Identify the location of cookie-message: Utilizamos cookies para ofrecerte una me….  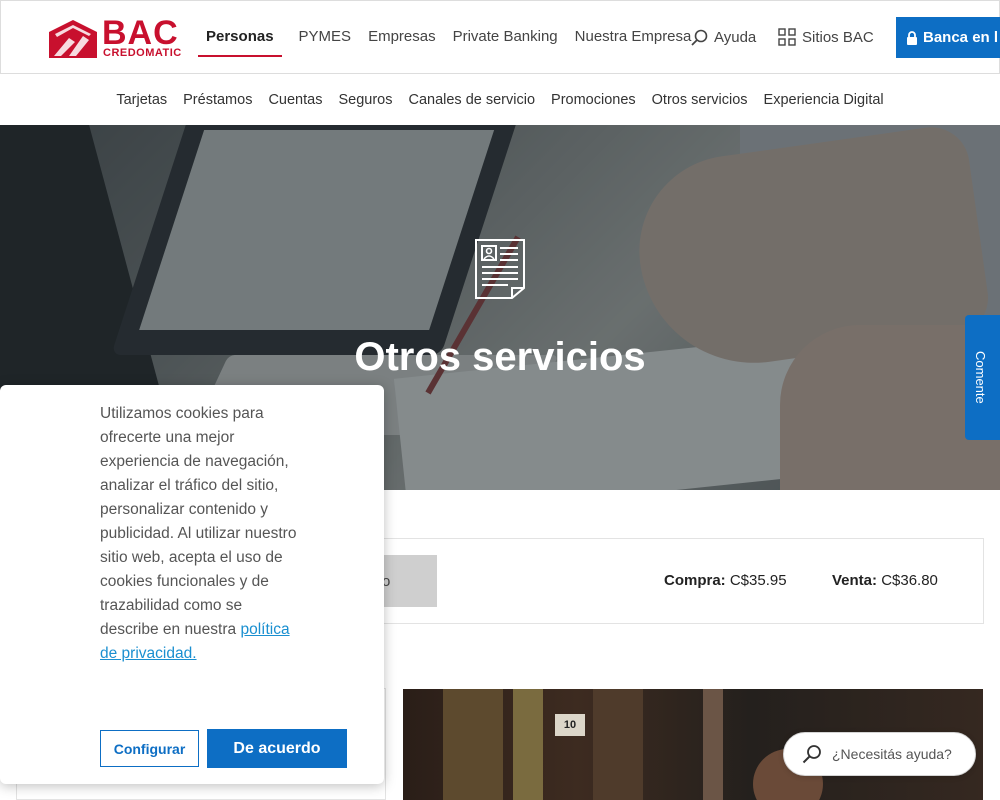
(200, 534).